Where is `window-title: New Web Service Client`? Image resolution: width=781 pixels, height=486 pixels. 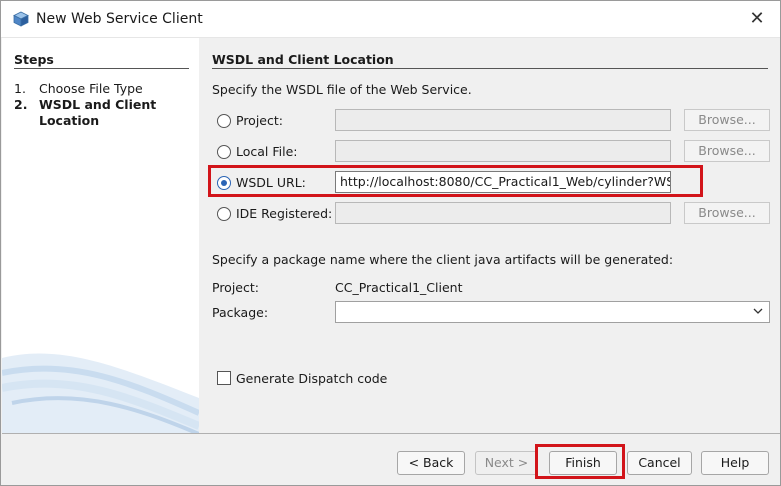 window-title: New Web Service Client is located at coordinates (119, 19).